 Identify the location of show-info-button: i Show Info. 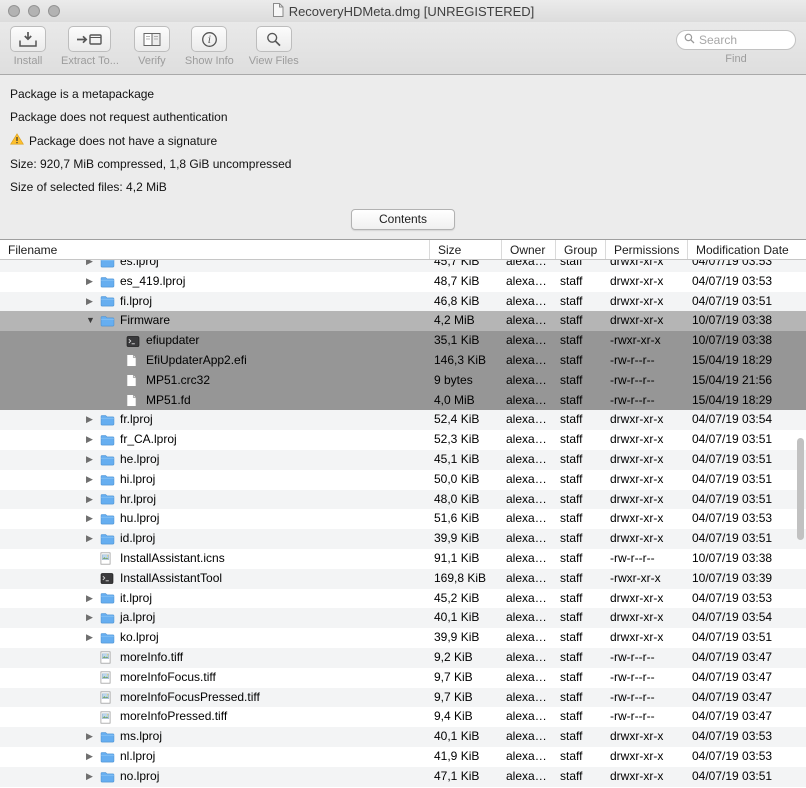
(209, 46).